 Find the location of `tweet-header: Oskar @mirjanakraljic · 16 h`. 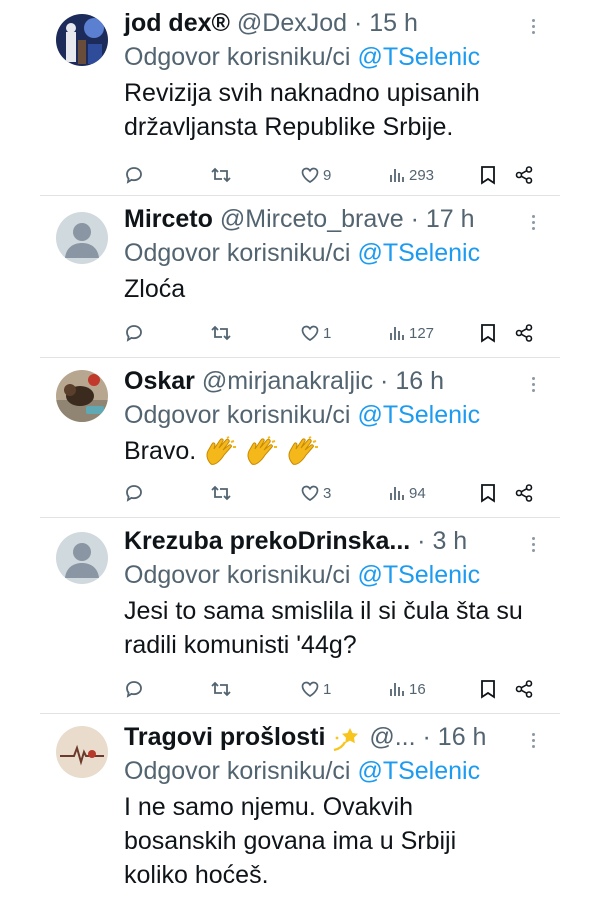

tweet-header: Oskar @mirjanakraljic · 16 h is located at coordinates (337, 381).